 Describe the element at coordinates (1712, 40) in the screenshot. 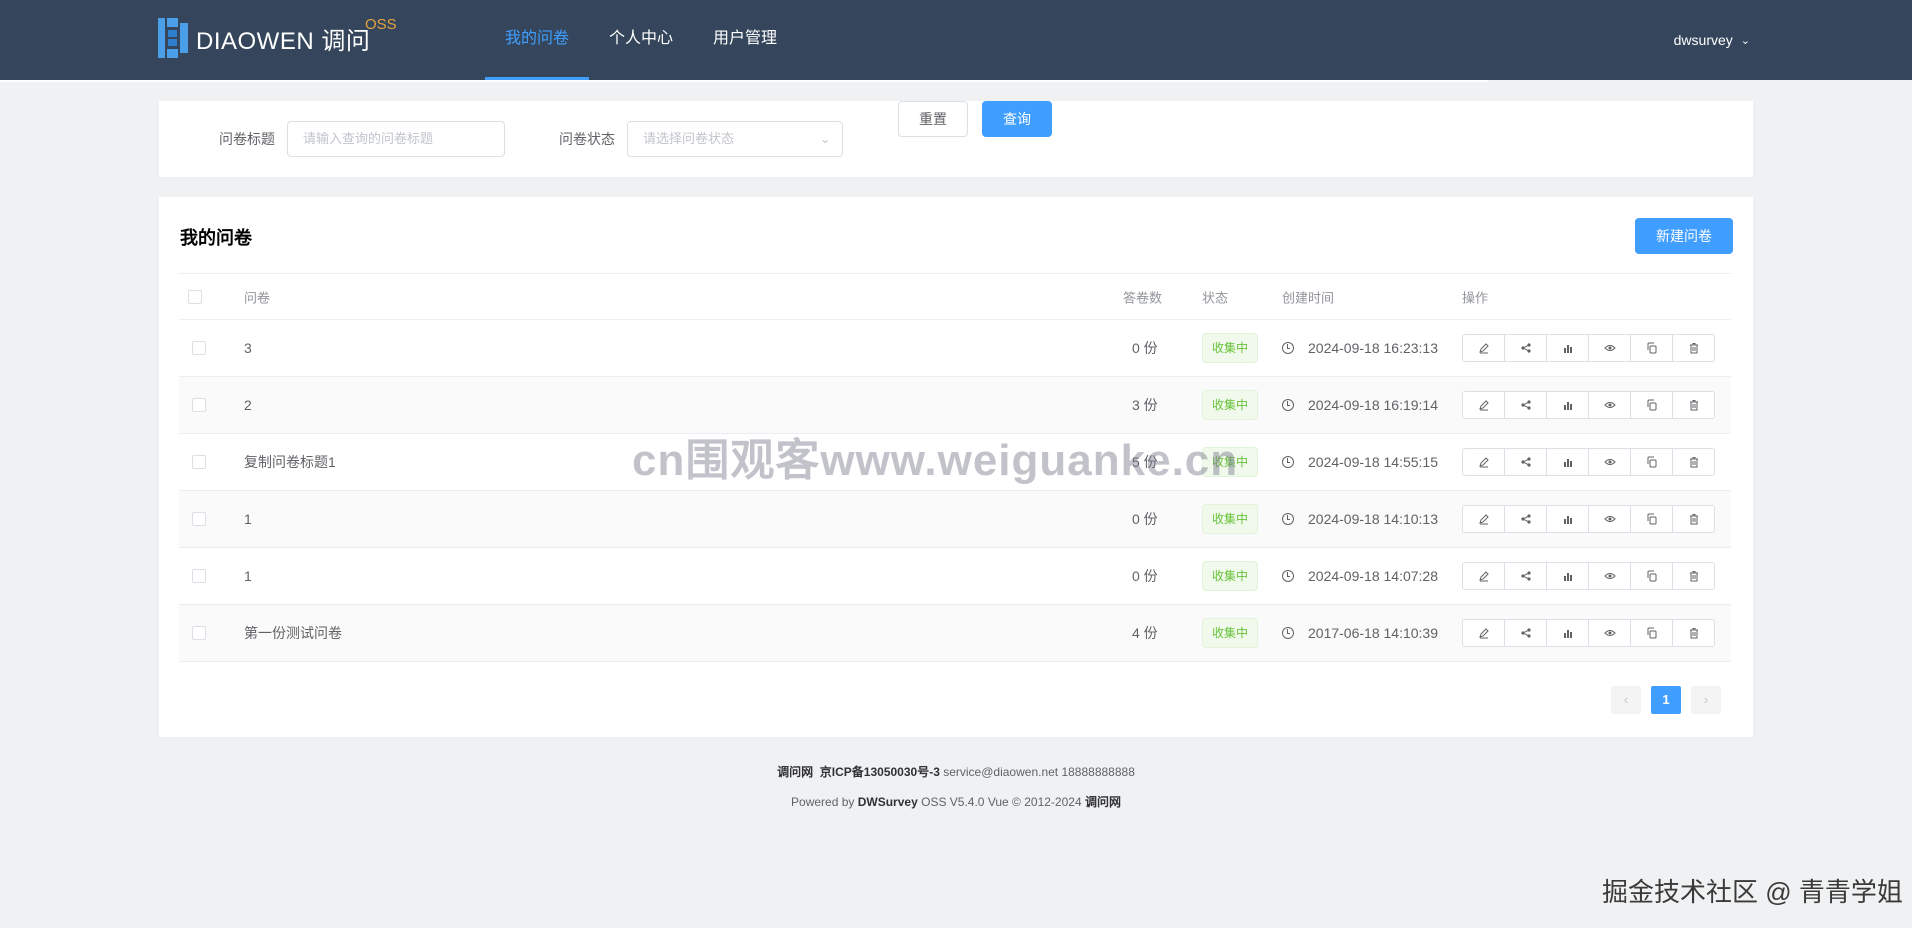

I see `user-dropdown: dwsurvey ⌄` at that location.